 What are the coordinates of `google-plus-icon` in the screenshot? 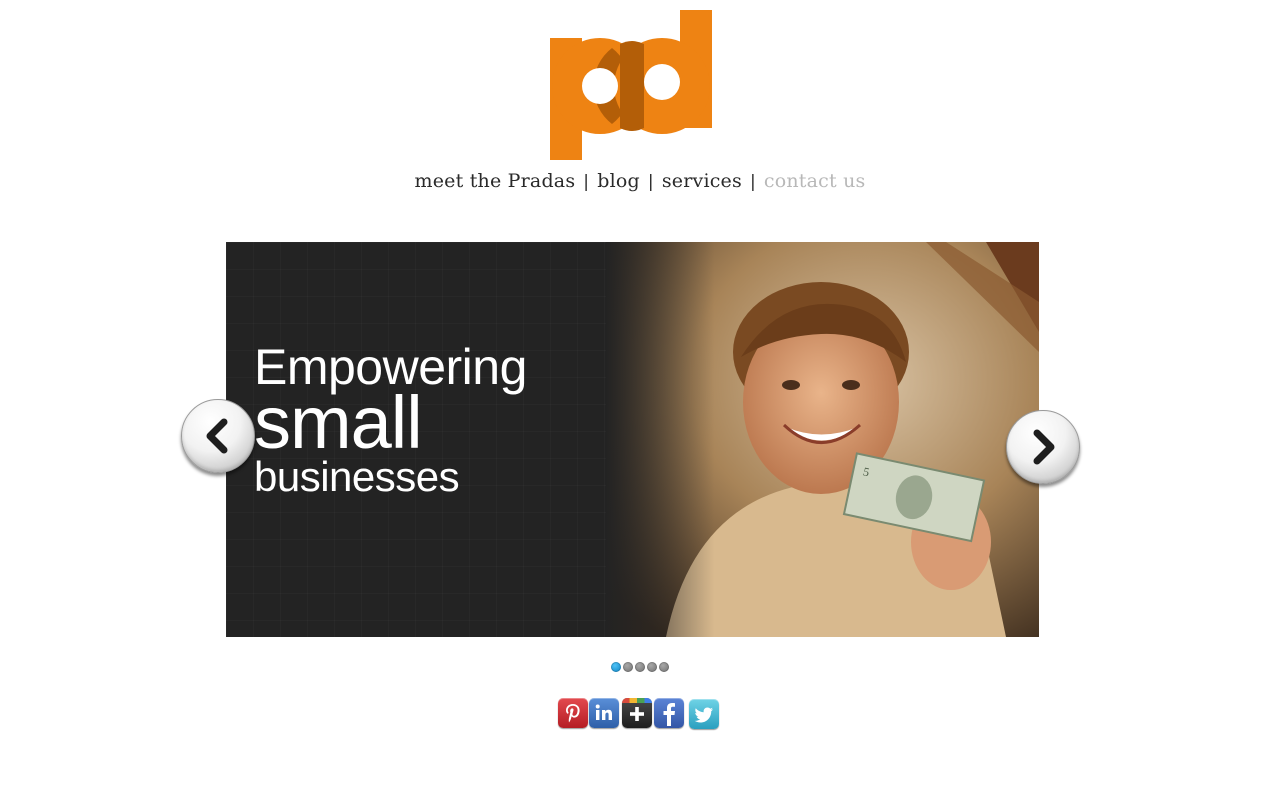 It's located at (637, 713).